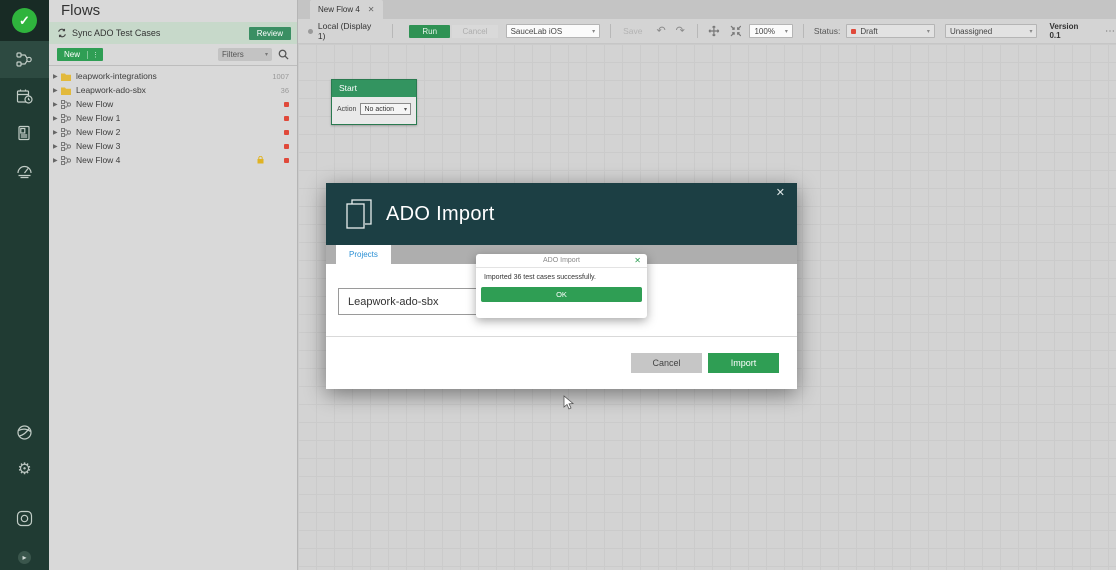  What do you see at coordinates (475, 31) in the screenshot?
I see `cancel-run-button: Cancel` at bounding box center [475, 31].